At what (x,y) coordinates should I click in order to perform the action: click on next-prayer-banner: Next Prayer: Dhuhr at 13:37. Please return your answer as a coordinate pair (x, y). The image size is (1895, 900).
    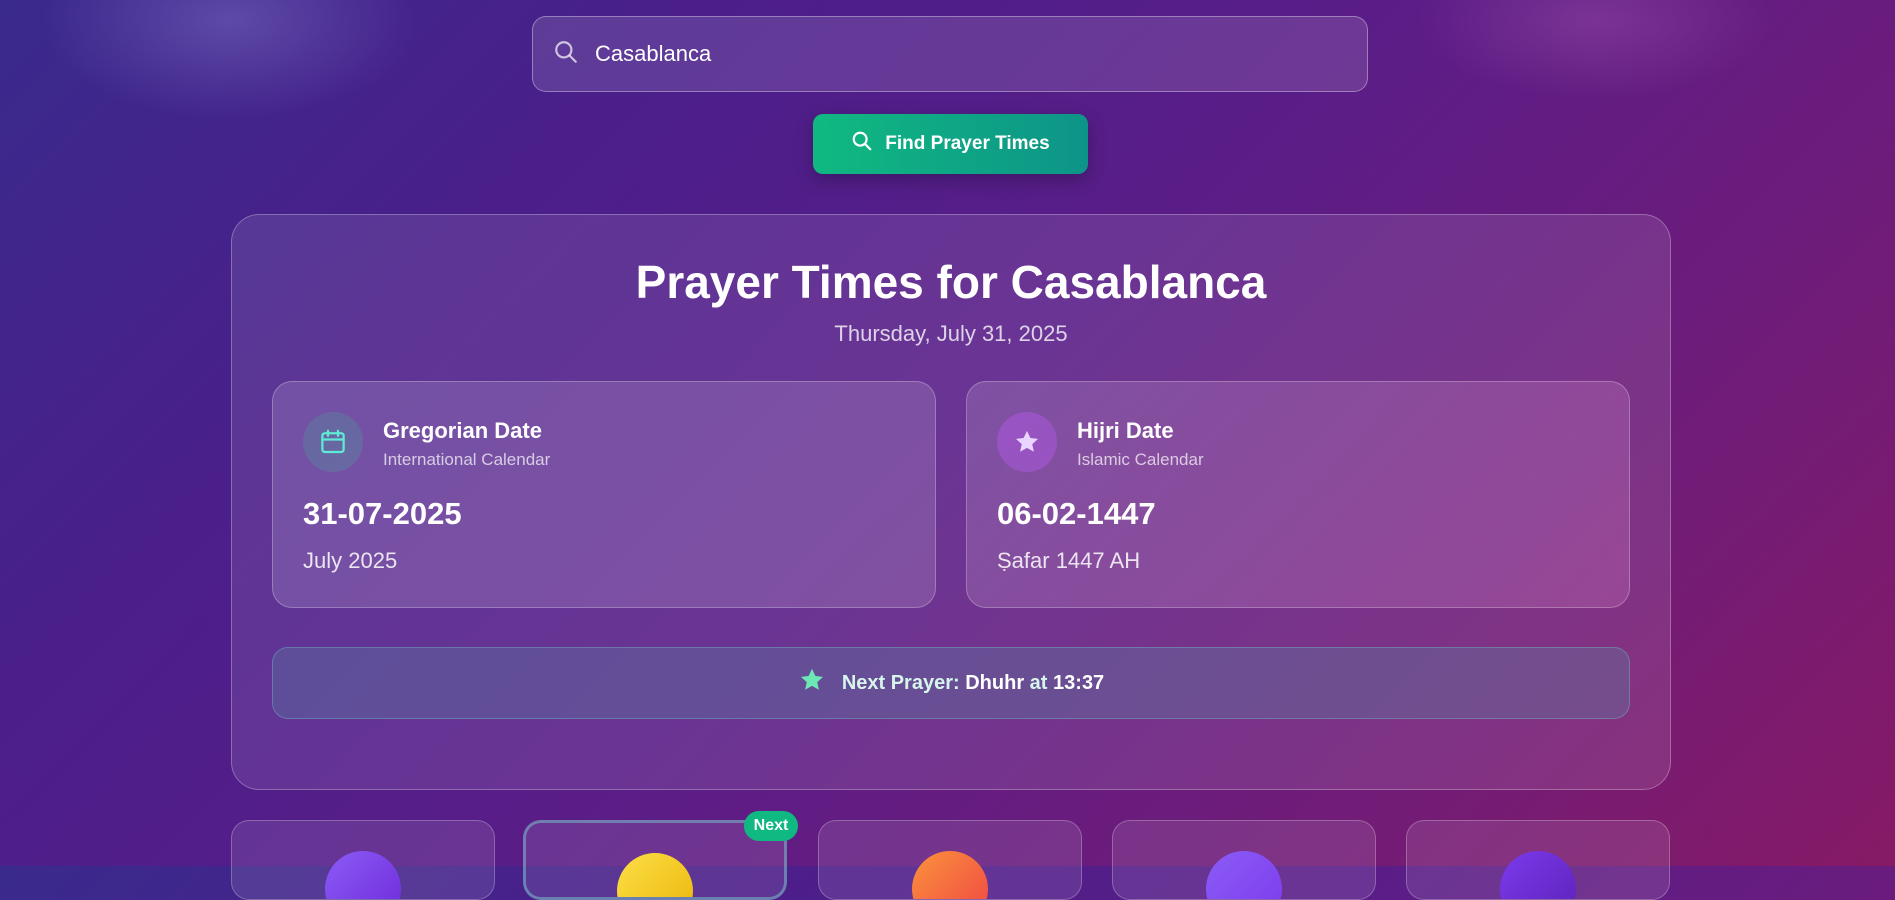
    Looking at the image, I should click on (951, 683).